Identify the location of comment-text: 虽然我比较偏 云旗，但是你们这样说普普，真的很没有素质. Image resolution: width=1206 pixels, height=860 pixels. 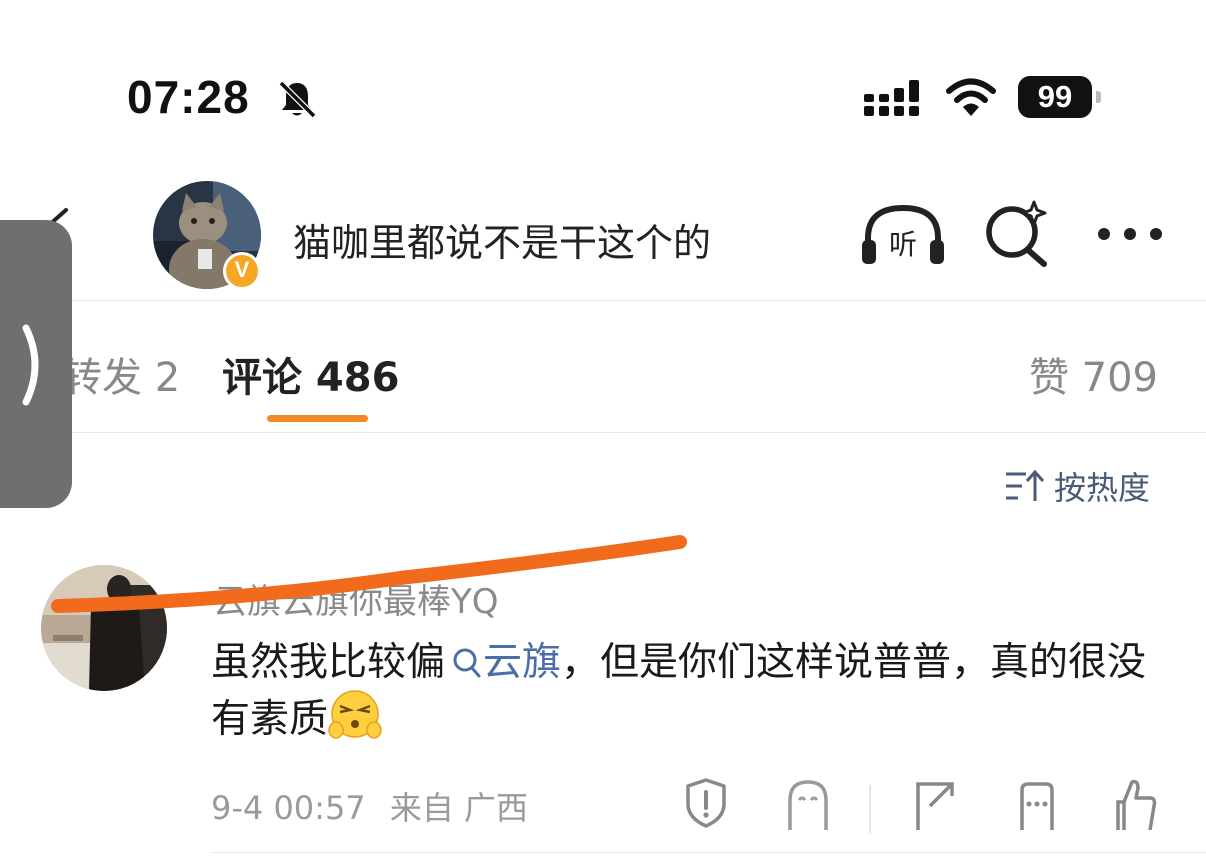
(691, 691).